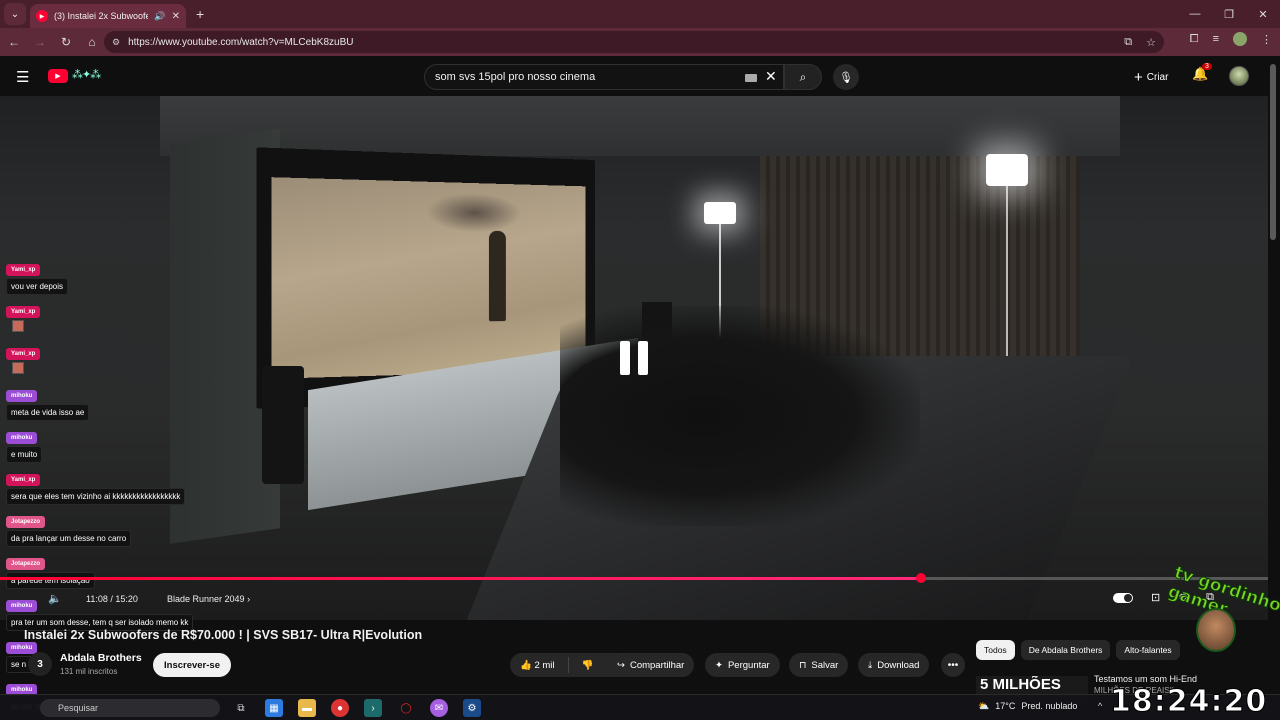 This screenshot has height=720, width=1280. Describe the element at coordinates (159, 16) in the screenshot. I see `speaker-icon: 🔊` at that location.